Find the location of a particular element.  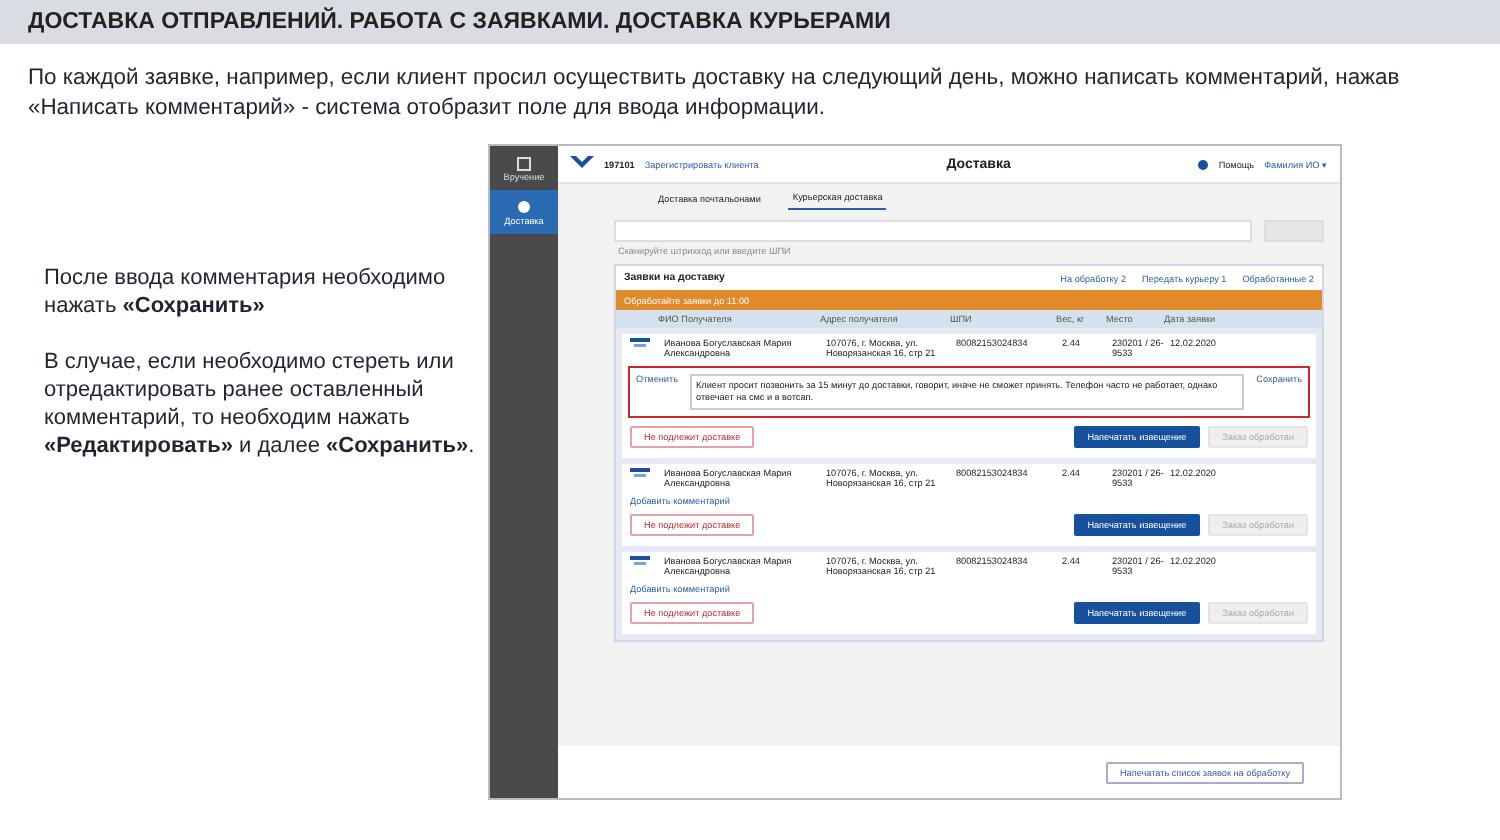

box-icon is located at coordinates (524, 163).